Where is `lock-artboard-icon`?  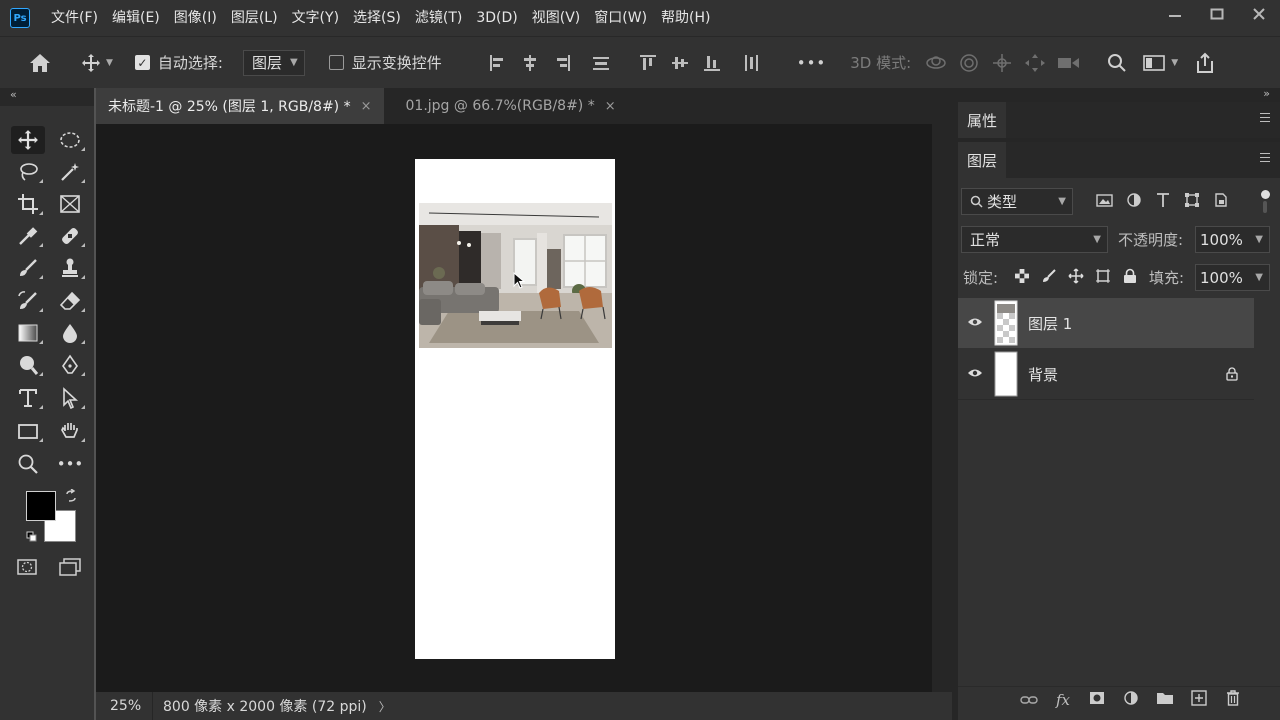 lock-artboard-icon is located at coordinates (1103, 276).